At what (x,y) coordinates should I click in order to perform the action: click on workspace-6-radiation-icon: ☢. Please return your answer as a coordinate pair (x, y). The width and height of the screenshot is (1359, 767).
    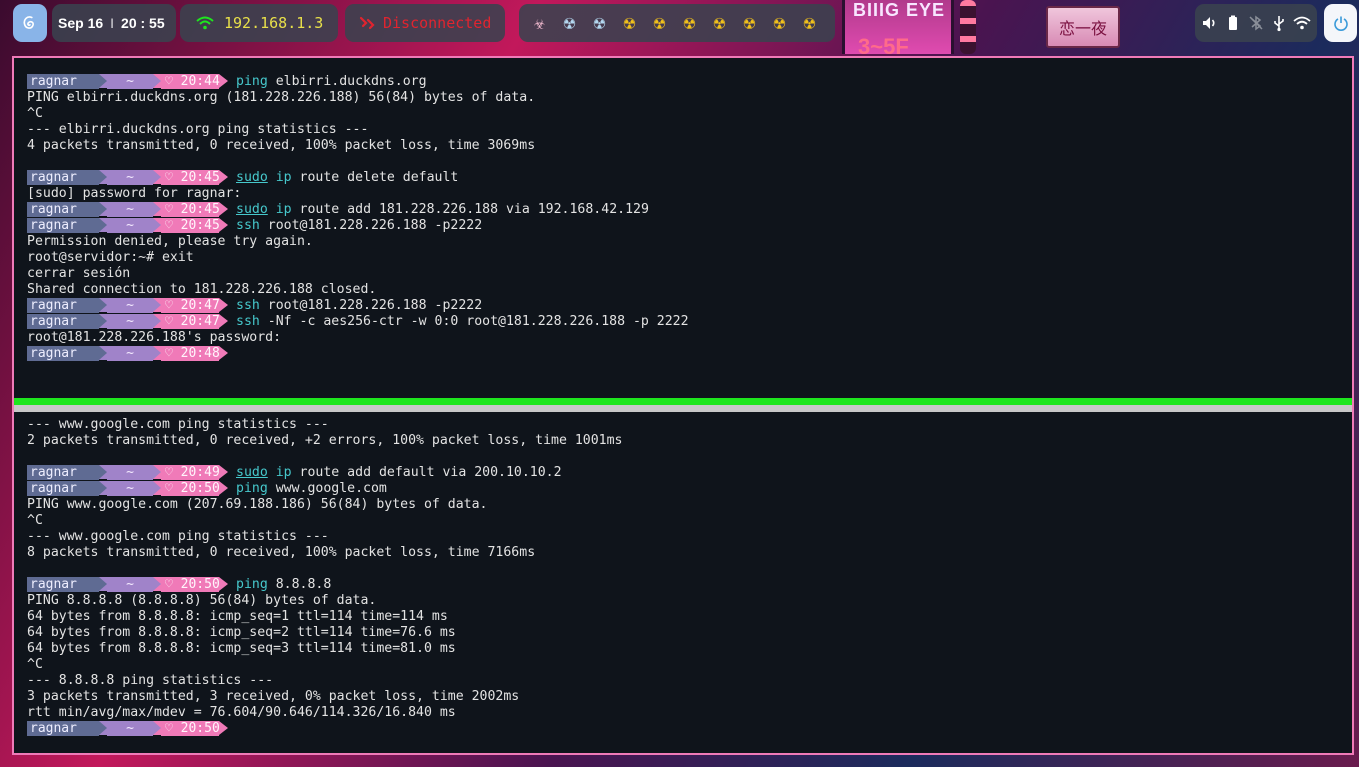
    Looking at the image, I should click on (689, 23).